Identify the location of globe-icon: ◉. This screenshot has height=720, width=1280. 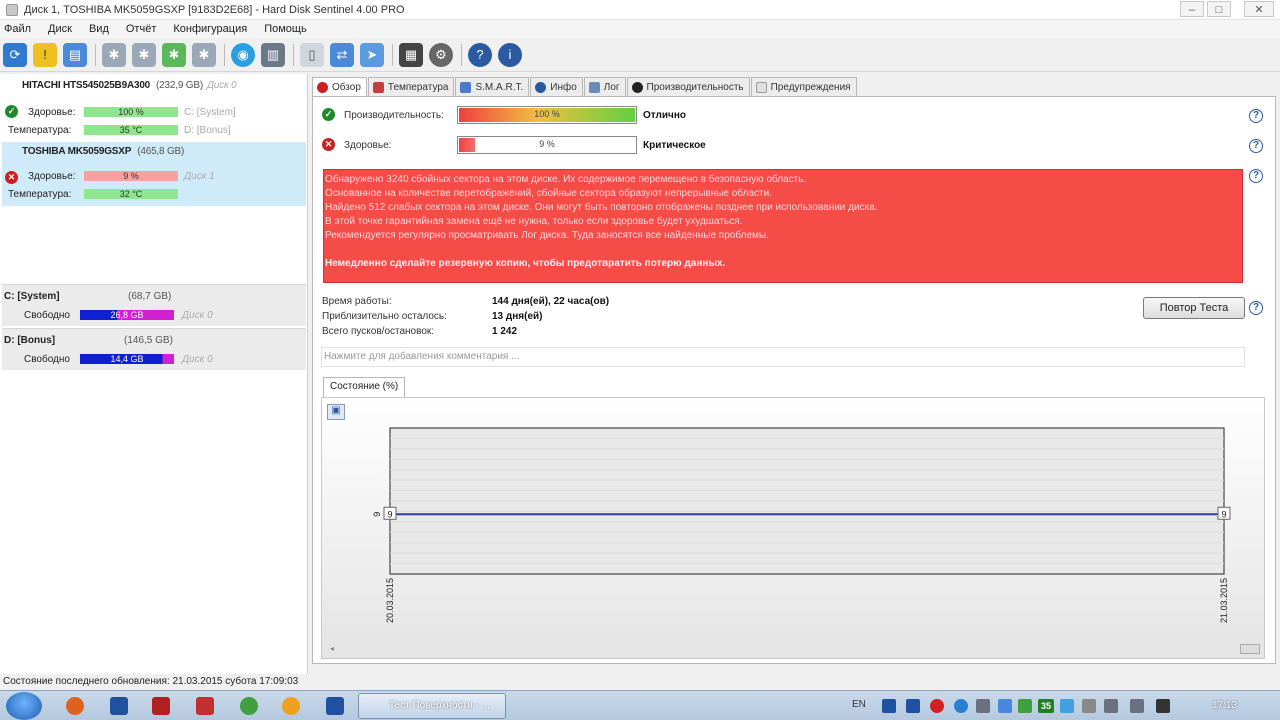
(243, 54).